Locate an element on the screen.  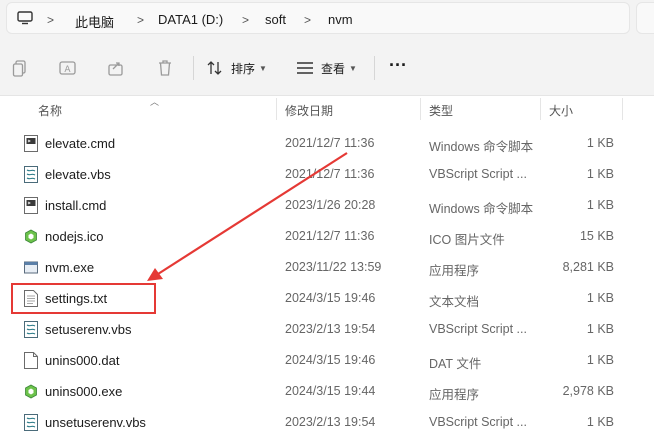
annotation-arrow is located at coordinates (247, 216).